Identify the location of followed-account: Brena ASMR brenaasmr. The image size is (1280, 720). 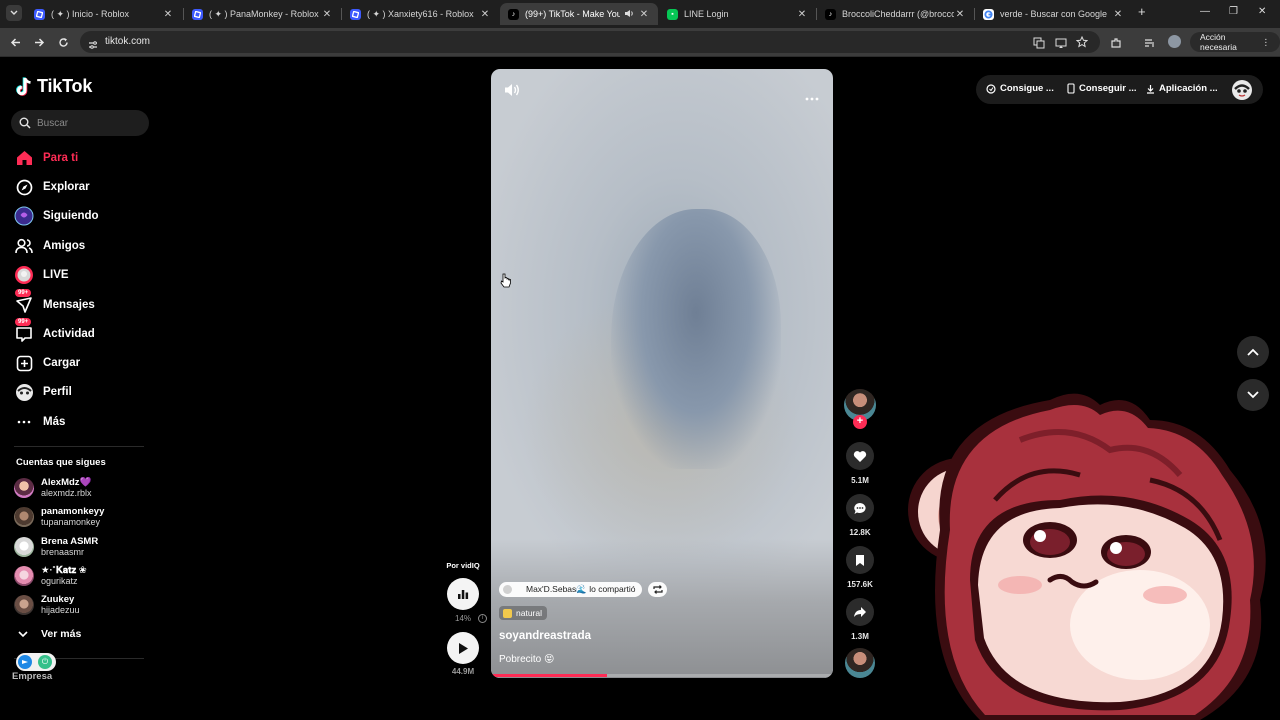
(56, 547).